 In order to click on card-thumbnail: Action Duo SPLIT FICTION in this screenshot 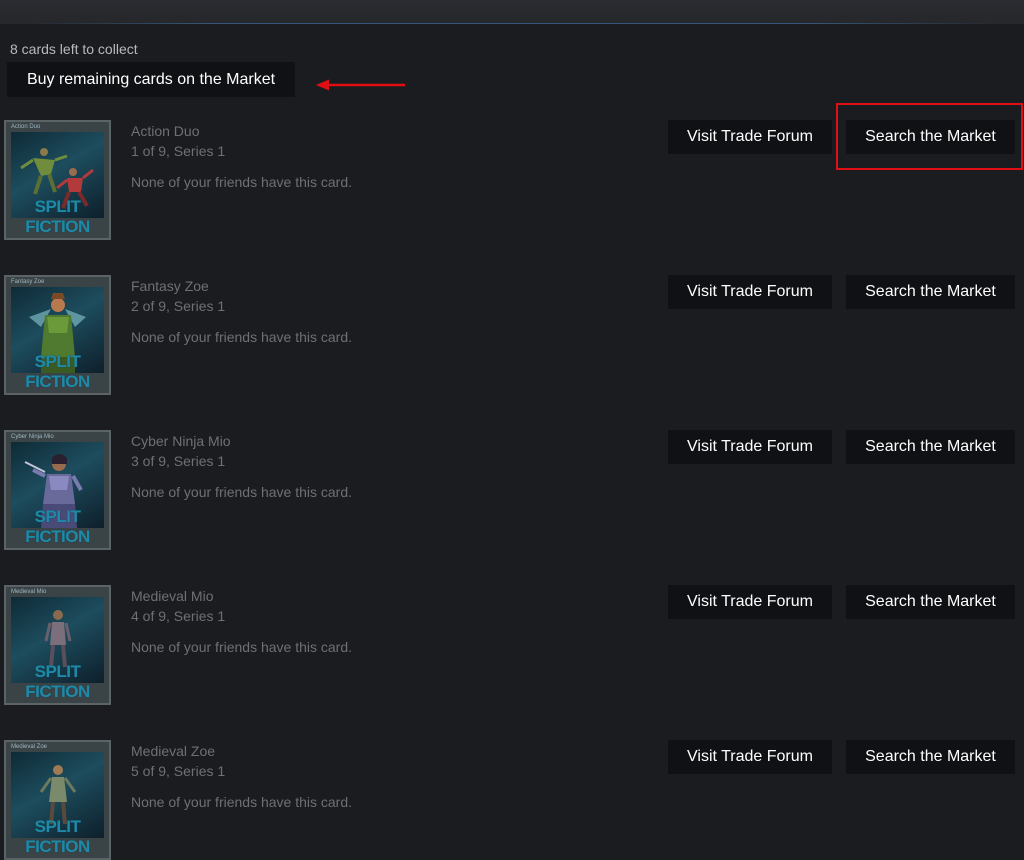, I will do `click(57, 180)`.